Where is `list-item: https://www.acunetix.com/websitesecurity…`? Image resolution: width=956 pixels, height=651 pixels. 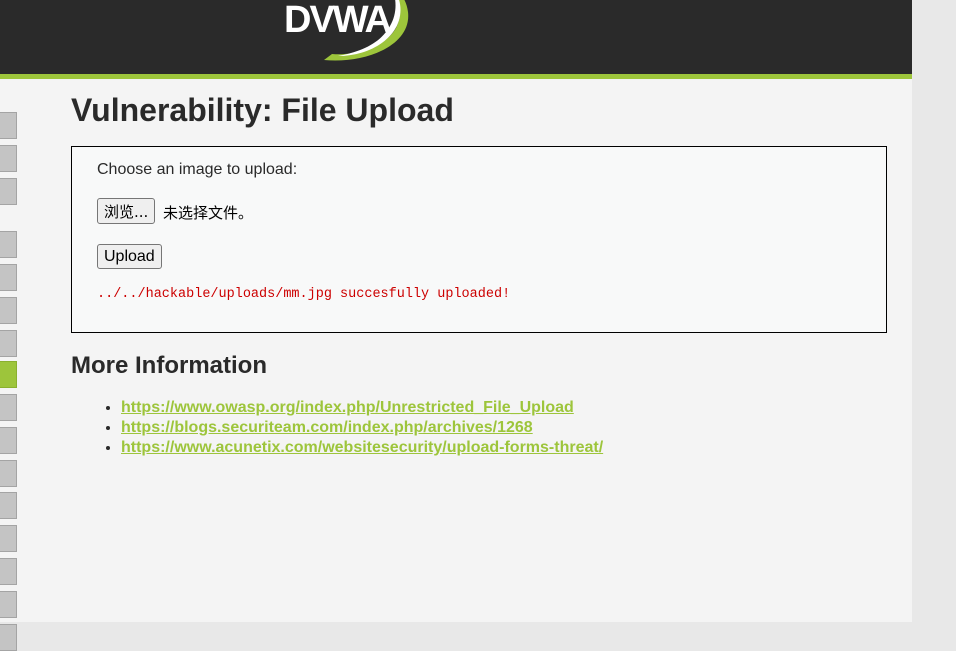 list-item: https://www.acunetix.com/websitesecurity… is located at coordinates (362, 448).